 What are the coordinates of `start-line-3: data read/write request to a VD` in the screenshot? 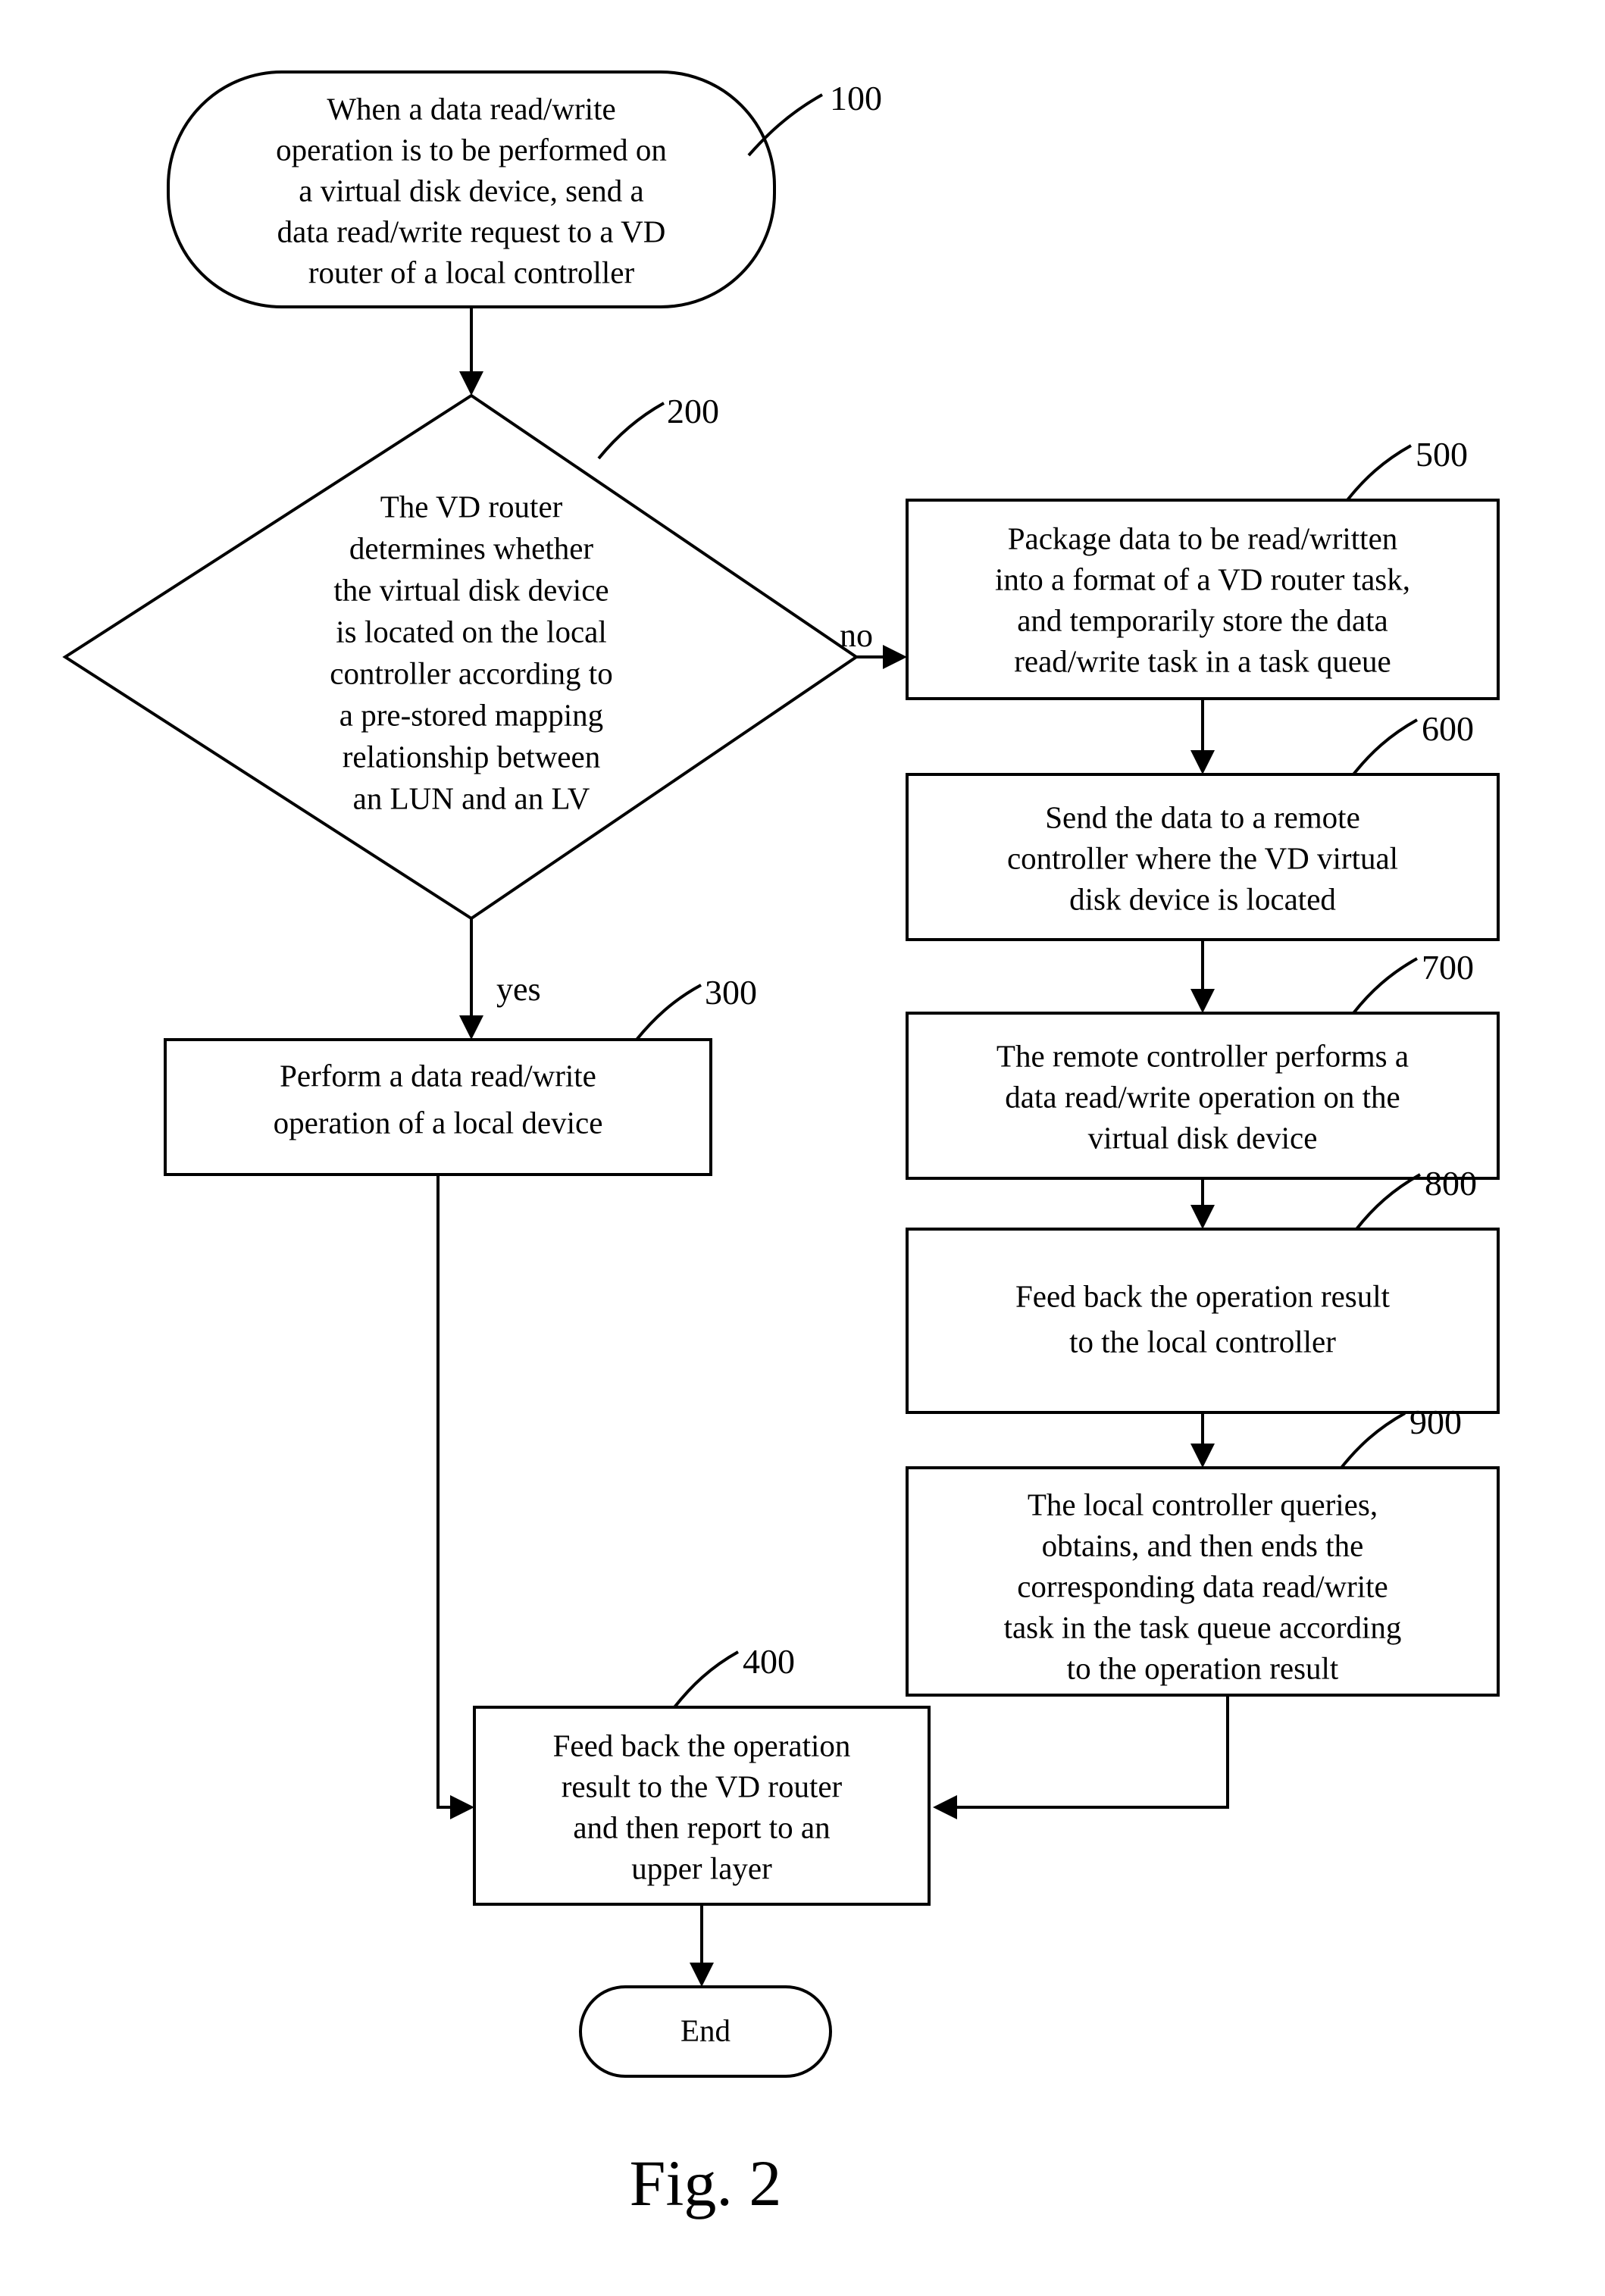 It's located at (471, 232).